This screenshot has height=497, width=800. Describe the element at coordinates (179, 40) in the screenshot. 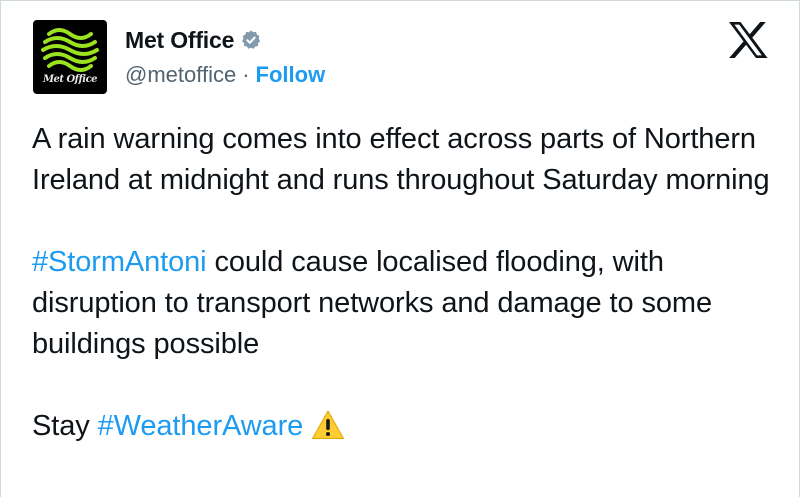

I see `display-name: Met Office` at that location.